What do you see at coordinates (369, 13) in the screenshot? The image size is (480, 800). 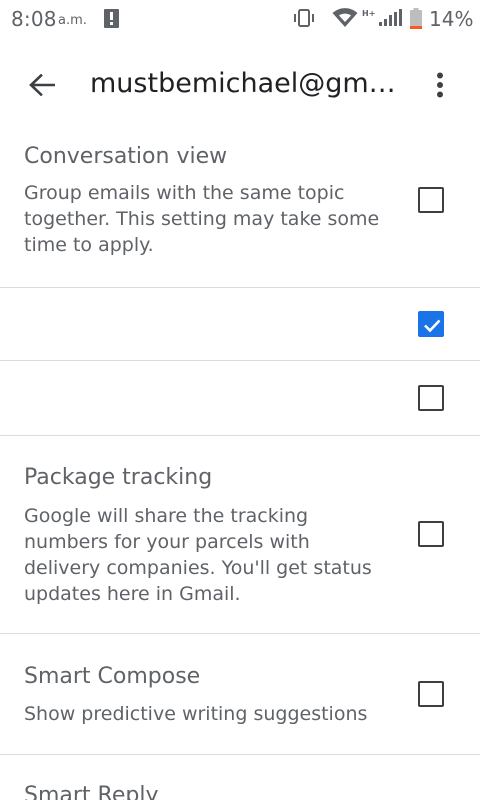 I see `network-type: H+` at bounding box center [369, 13].